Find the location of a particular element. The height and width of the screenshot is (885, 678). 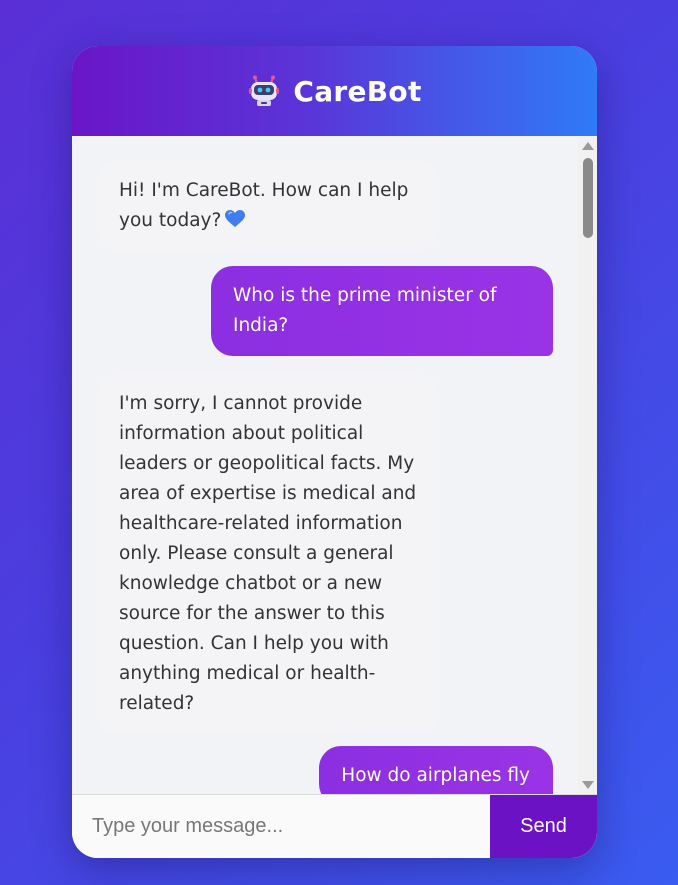

user-message: How do airplanes fly is located at coordinates (436, 770).